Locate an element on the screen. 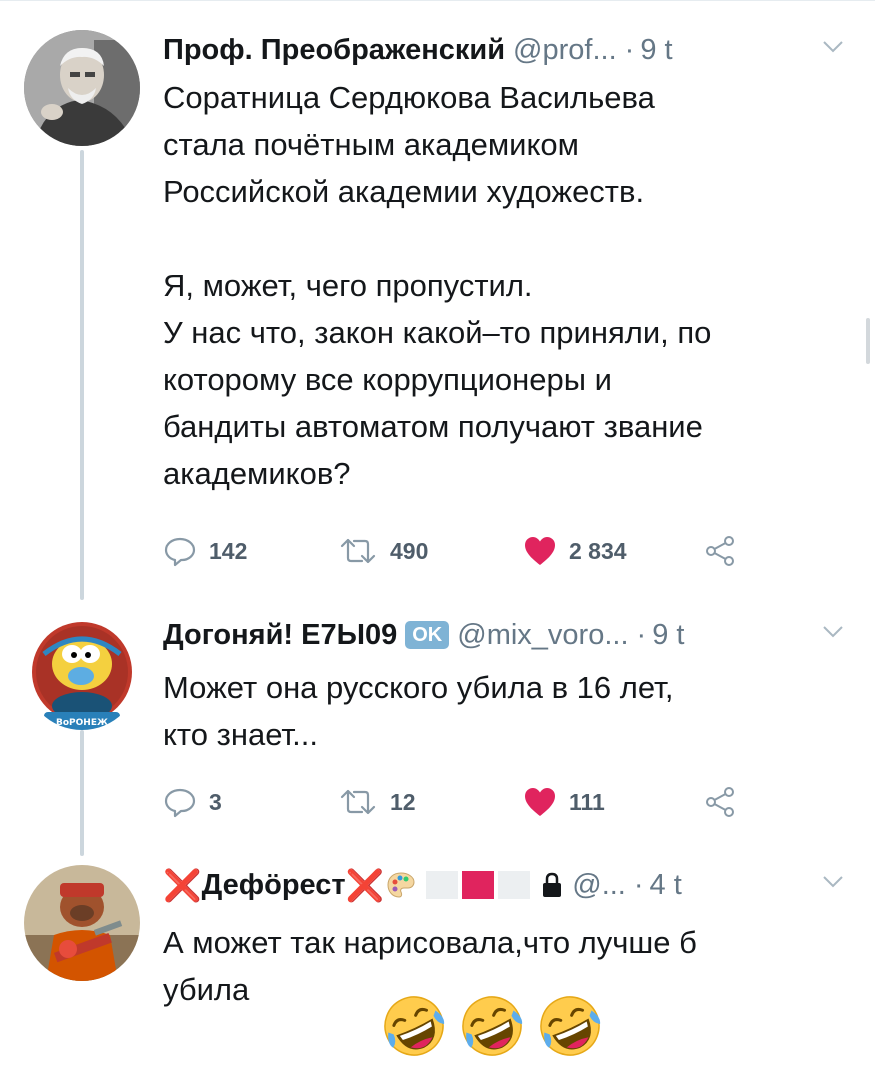  retweet-count: 12 is located at coordinates (403, 801).